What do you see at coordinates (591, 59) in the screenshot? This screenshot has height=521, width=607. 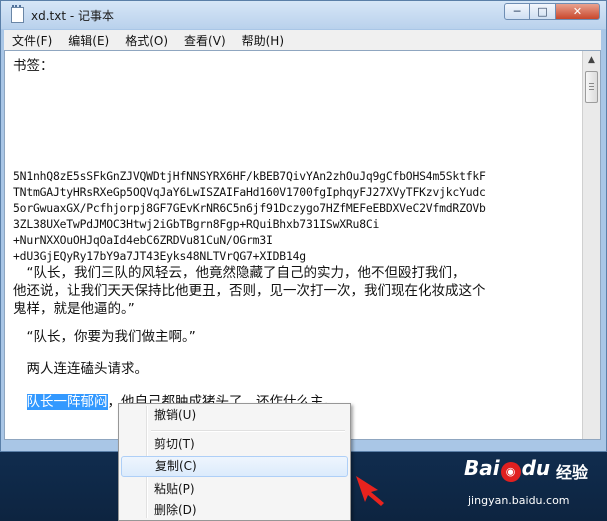 I see `scroll-up-arrow-icon: ▲` at bounding box center [591, 59].